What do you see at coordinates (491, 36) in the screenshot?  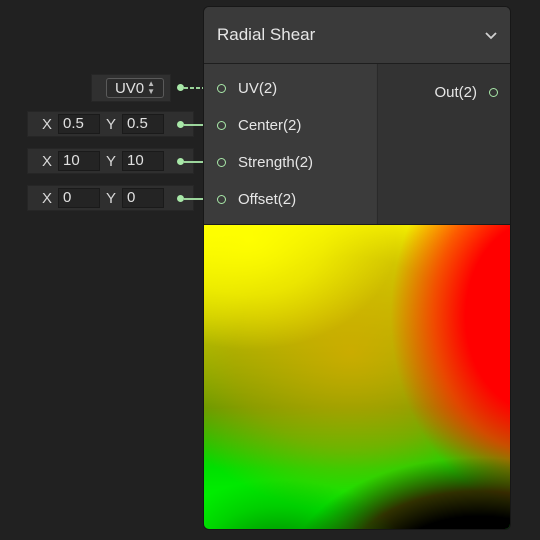 I see `chevron-down-icon` at bounding box center [491, 36].